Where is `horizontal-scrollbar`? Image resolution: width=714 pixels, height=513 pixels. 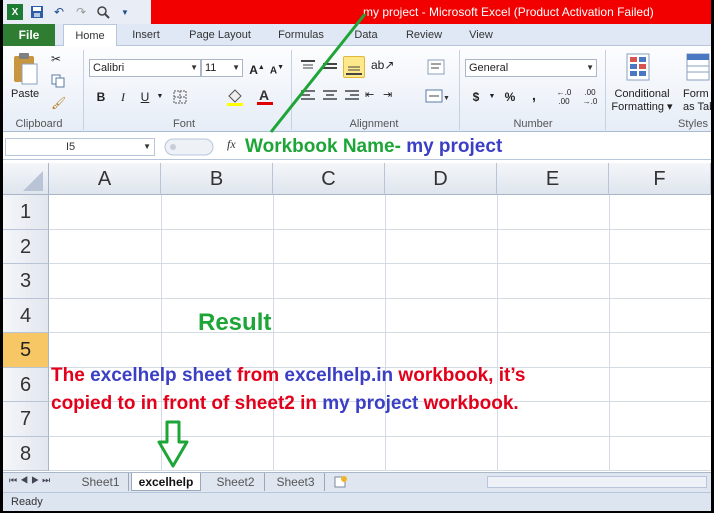
horizontal-scrollbar is located at coordinates (597, 482).